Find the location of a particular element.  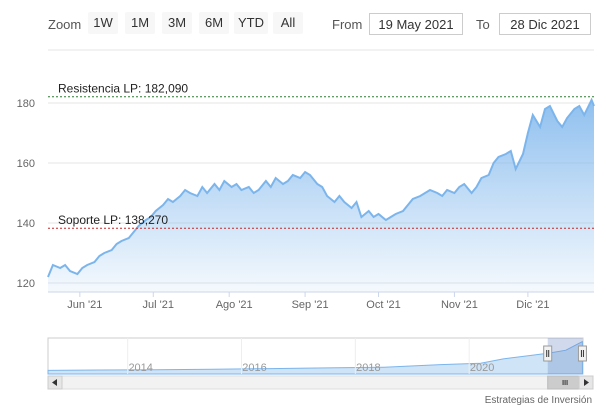

x-tick-label: Dic '21 is located at coordinates (532, 305).